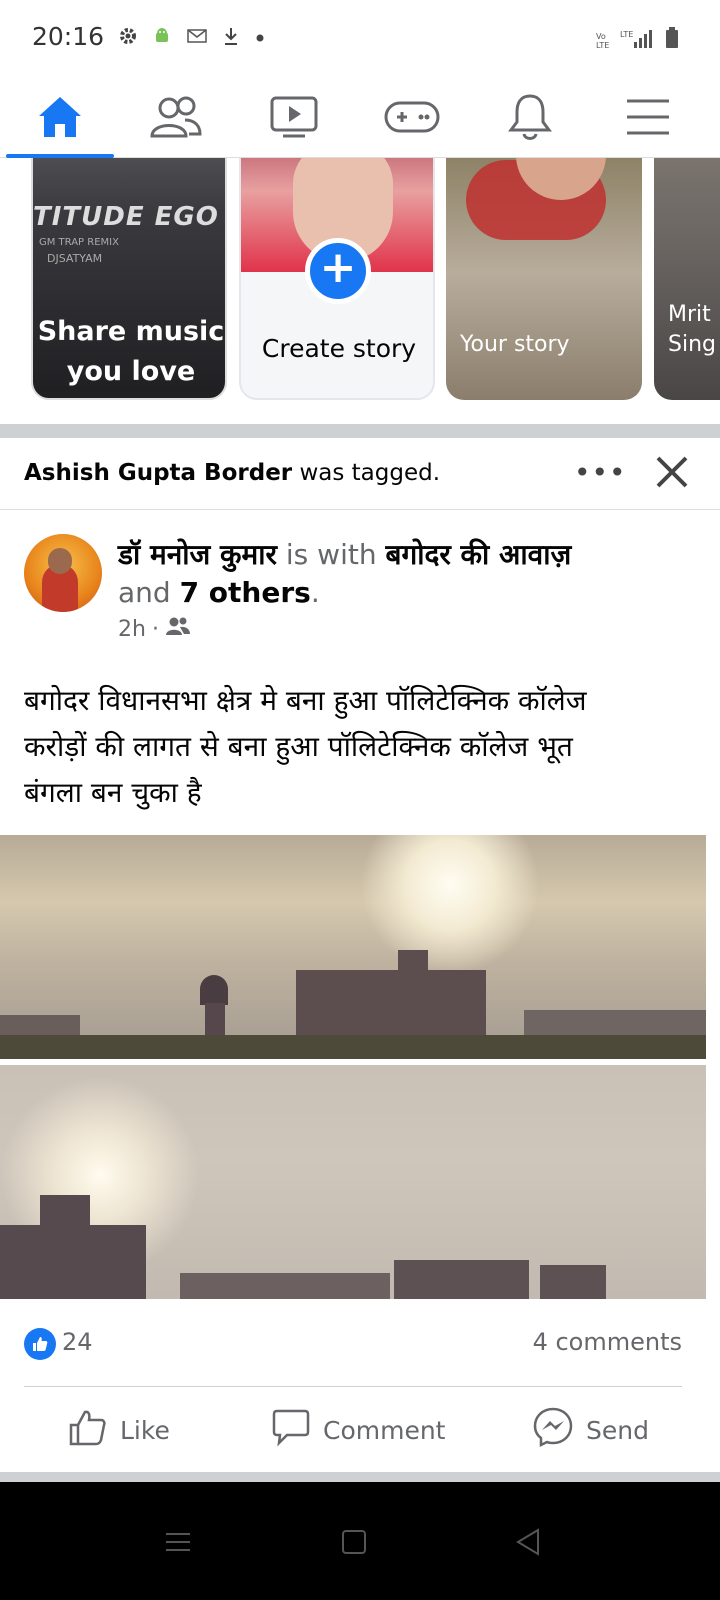 The image size is (720, 1600). I want to click on reactions-divider, so click(353, 1386).